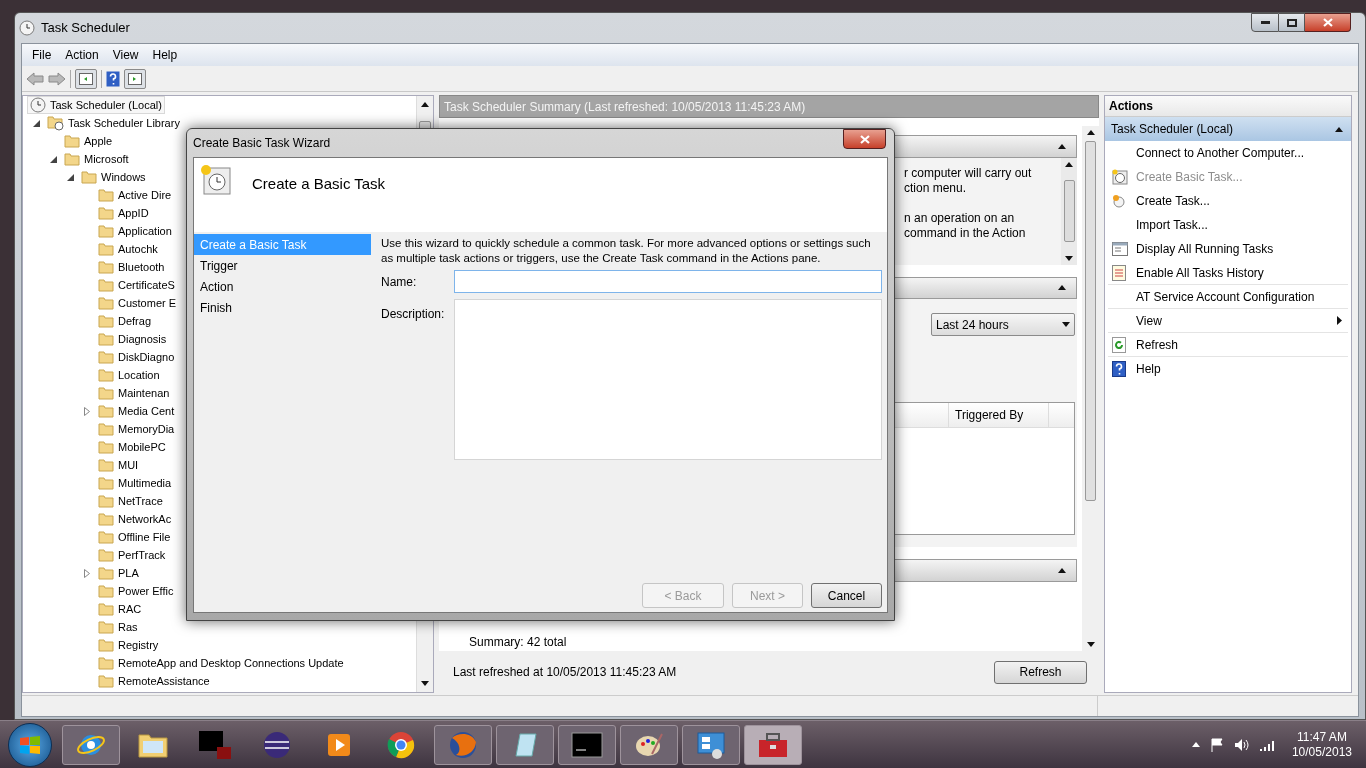 The image size is (1366, 768). What do you see at coordinates (1228, 297) in the screenshot?
I see `action-item: AT Service Account Configuration` at bounding box center [1228, 297].